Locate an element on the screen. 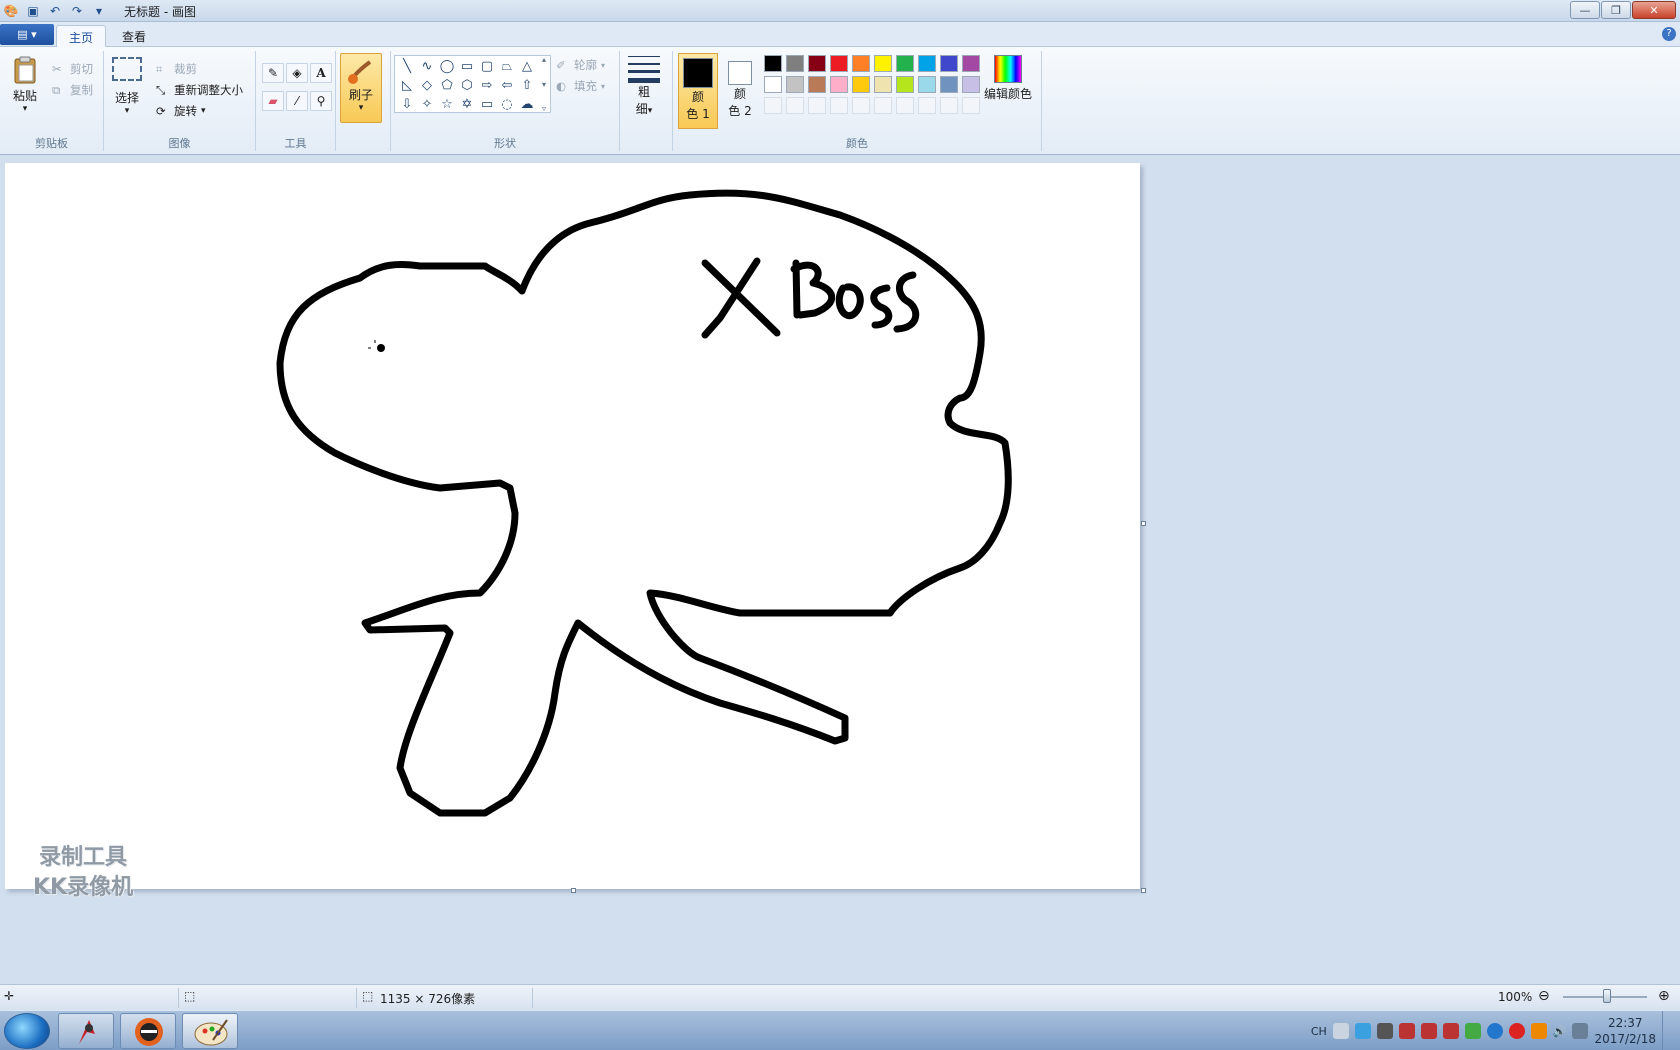  zoom-slider-thumb is located at coordinates (1607, 996).